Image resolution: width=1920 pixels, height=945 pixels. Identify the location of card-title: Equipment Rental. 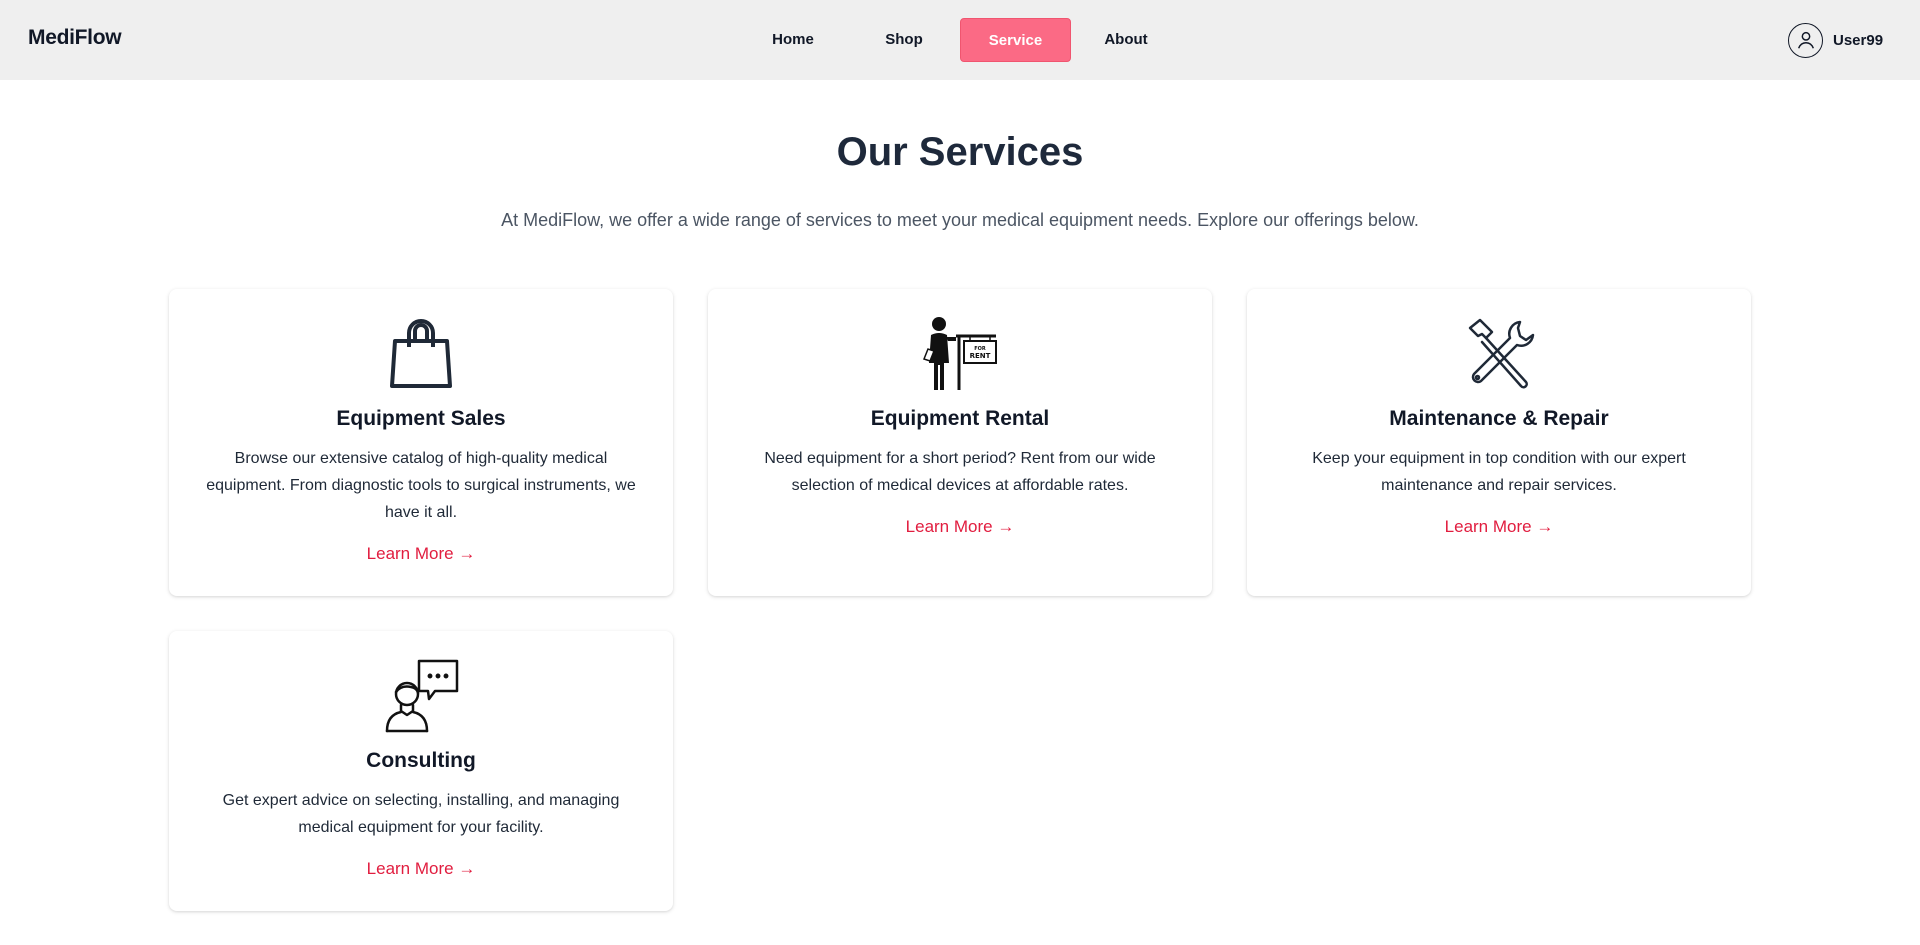
(960, 418).